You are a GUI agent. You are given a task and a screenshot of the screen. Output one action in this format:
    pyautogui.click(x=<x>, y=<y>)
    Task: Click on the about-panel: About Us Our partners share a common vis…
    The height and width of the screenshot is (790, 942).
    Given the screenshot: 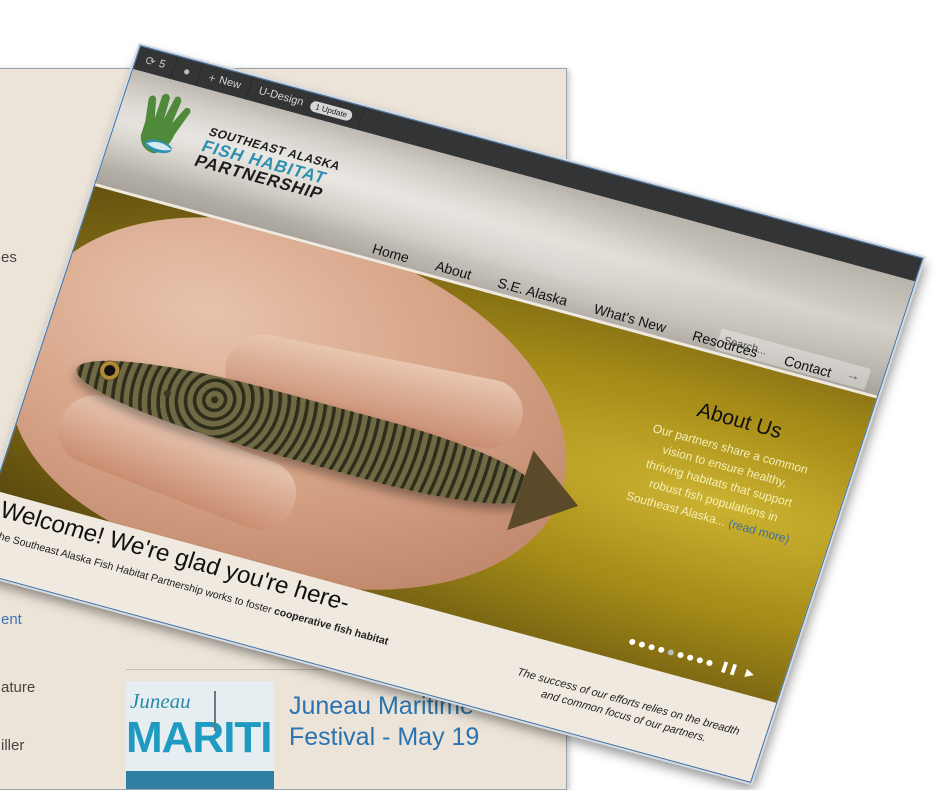 What is the action you would take?
    pyautogui.click(x=724, y=468)
    